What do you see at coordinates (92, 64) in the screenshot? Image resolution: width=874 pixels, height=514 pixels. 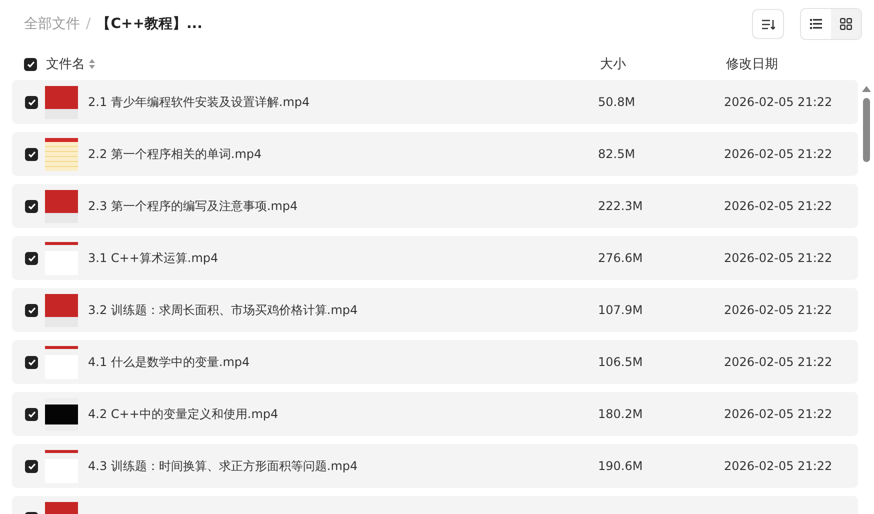 I see `sort-arrows-icon` at bounding box center [92, 64].